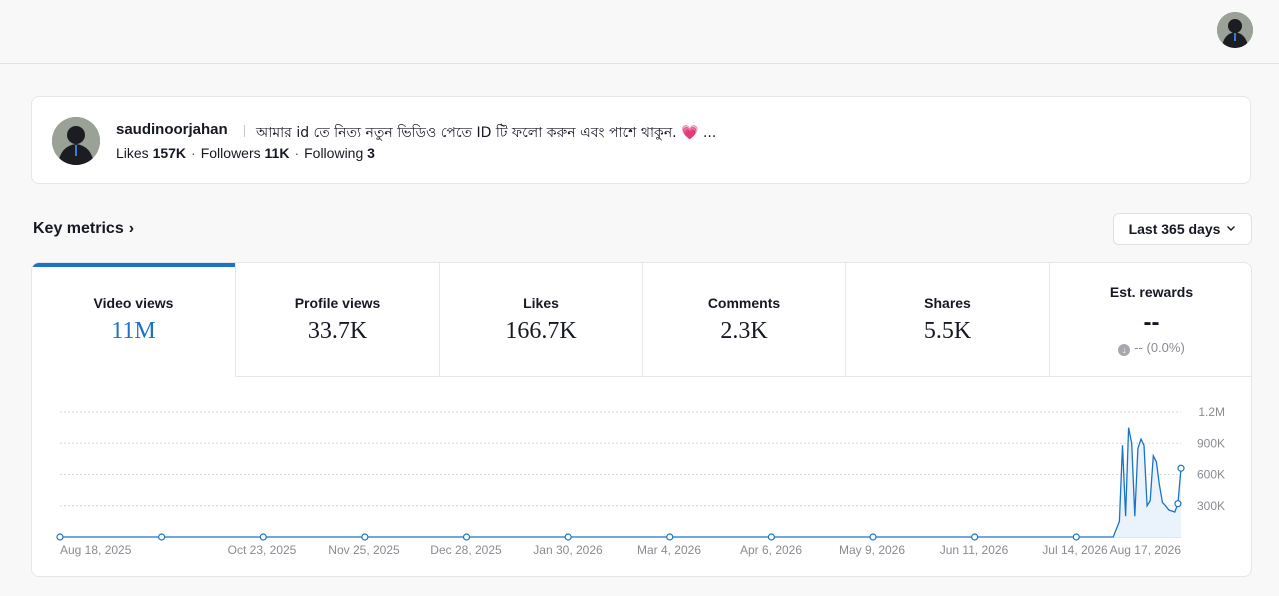 This screenshot has height=596, width=1279. I want to click on top-bar, so click(639, 32).